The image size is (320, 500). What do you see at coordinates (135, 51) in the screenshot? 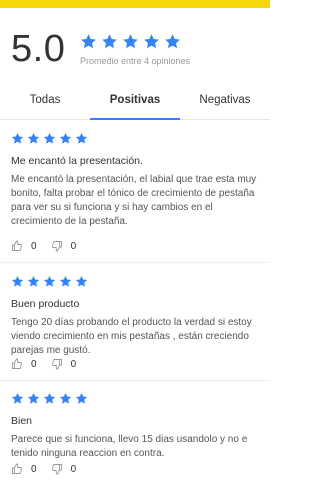
I see `rating-summary: 5.0 Promedio entre 4 opiniones` at bounding box center [135, 51].